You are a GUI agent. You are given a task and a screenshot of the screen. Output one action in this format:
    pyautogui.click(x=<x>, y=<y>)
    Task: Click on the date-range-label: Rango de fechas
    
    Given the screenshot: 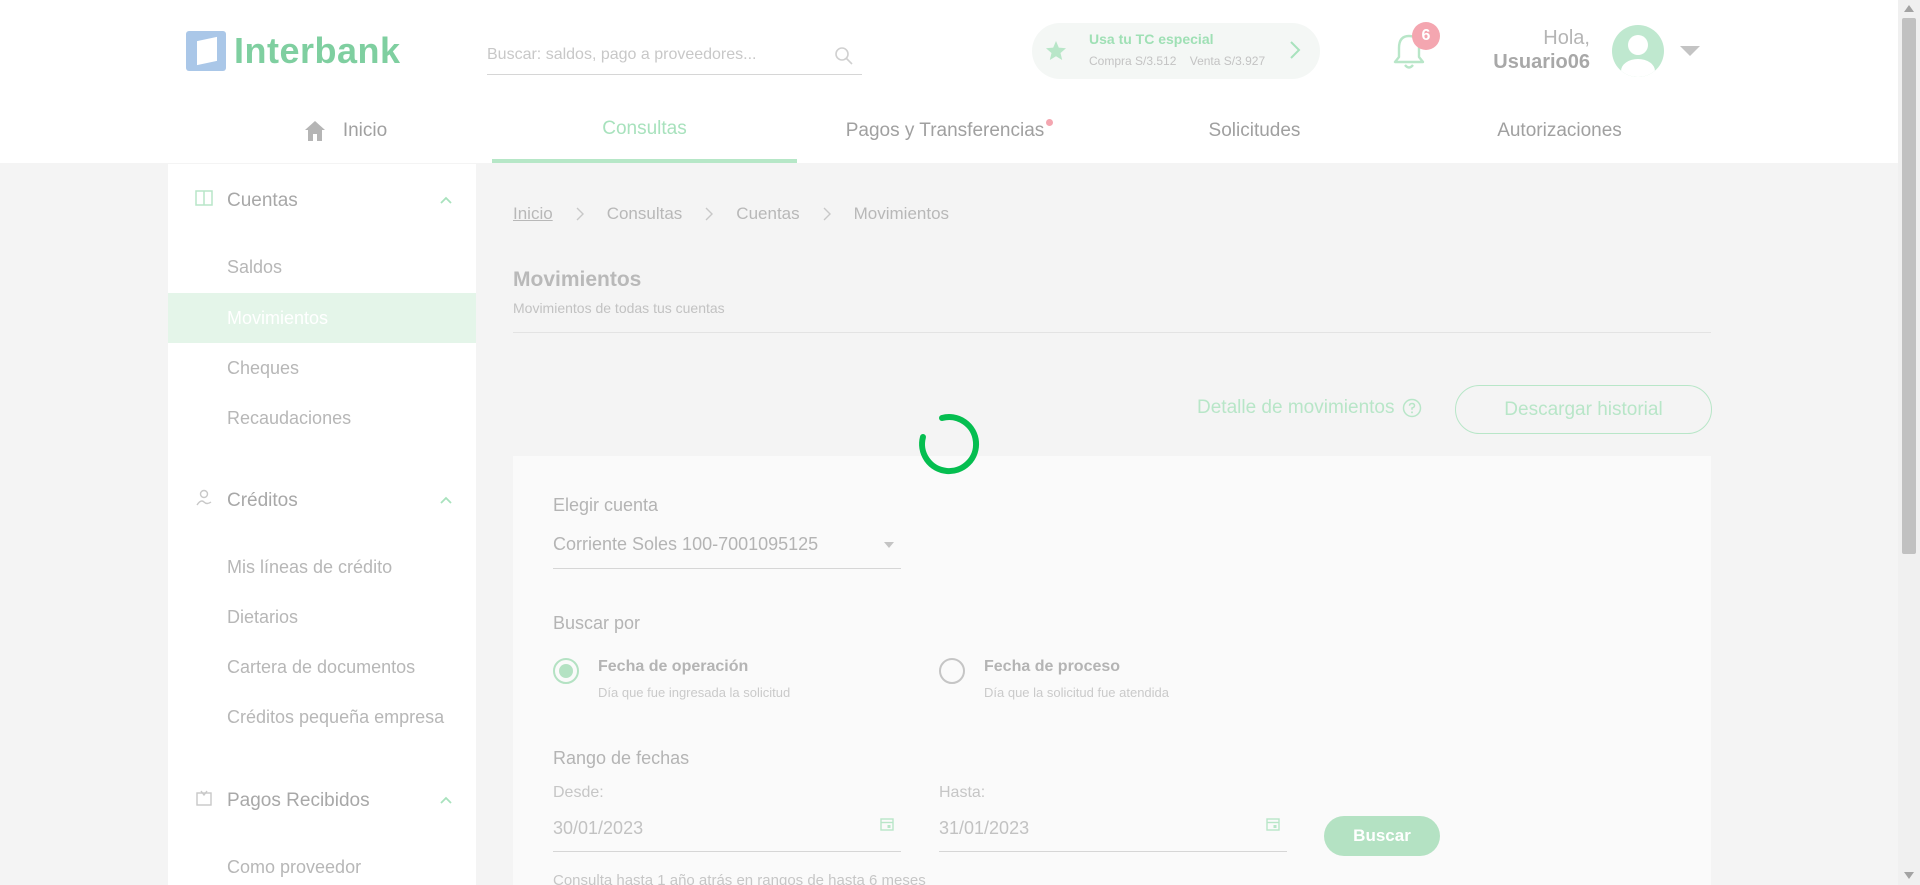 What is the action you would take?
    pyautogui.click(x=621, y=758)
    